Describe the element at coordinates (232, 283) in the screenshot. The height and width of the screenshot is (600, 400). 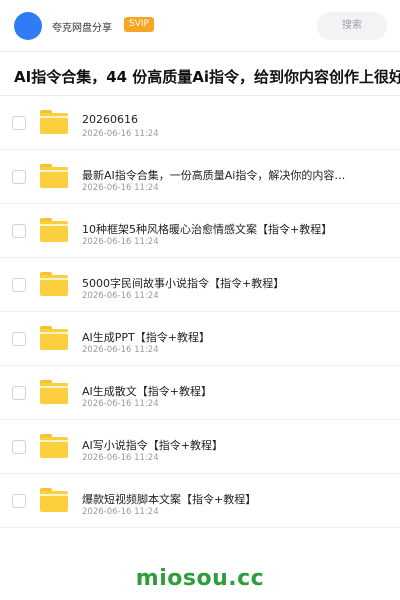
I see `file-name: 5000字民间故事小说指令【指令+教程】` at that location.